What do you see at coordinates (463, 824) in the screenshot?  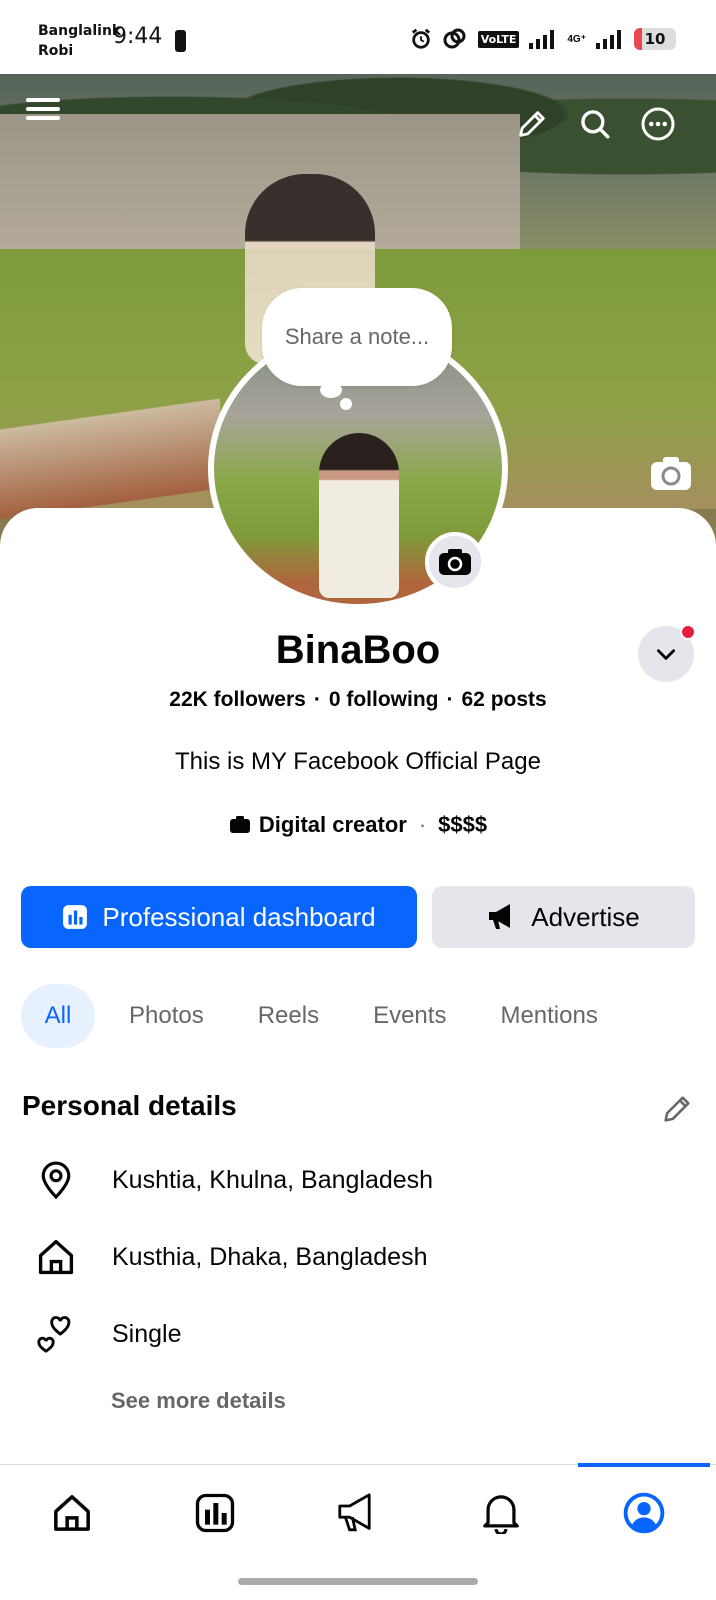 I see `price-range: $$$$` at bounding box center [463, 824].